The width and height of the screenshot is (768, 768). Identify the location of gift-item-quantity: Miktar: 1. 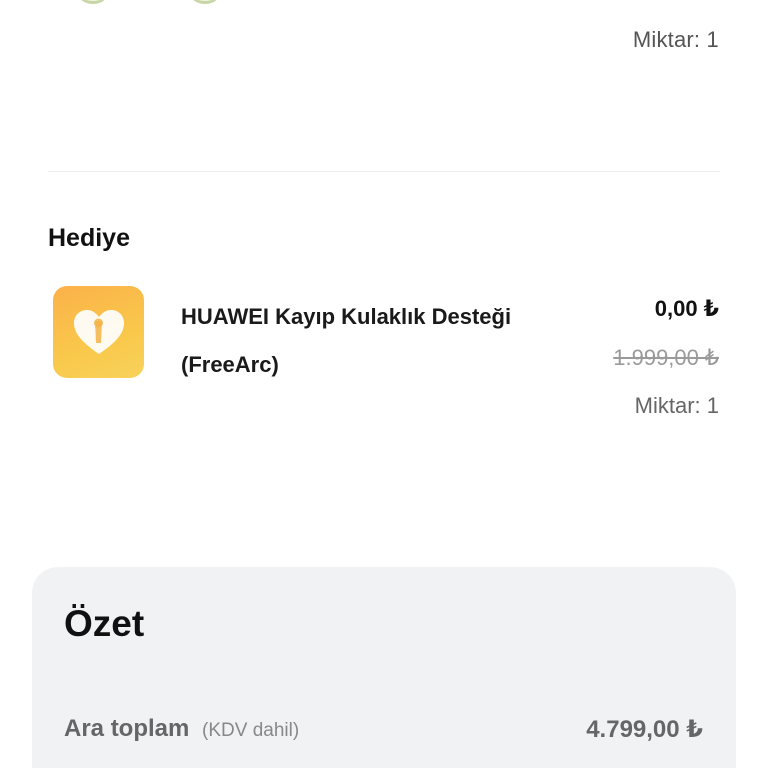
(676, 405).